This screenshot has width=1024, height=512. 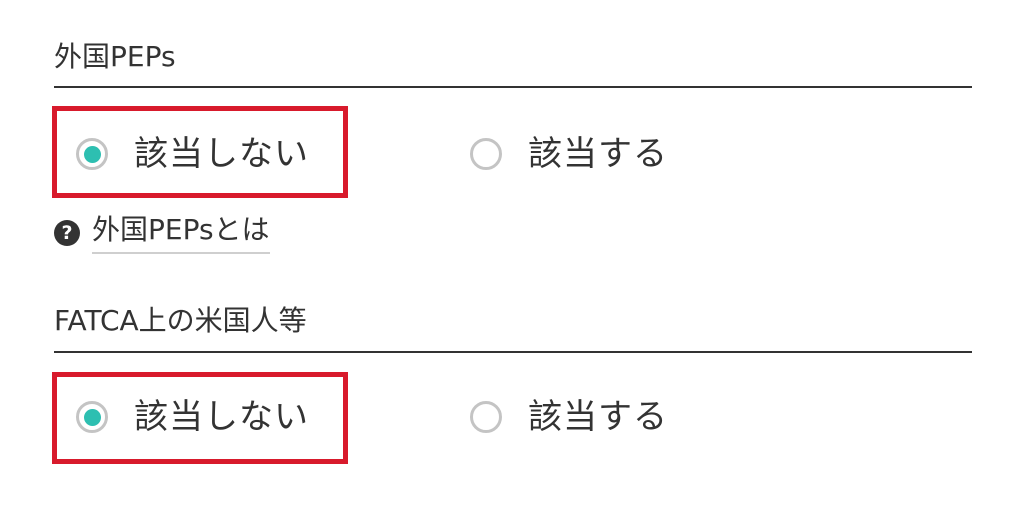 What do you see at coordinates (67, 233) in the screenshot?
I see `question-circle-icon: ?` at bounding box center [67, 233].